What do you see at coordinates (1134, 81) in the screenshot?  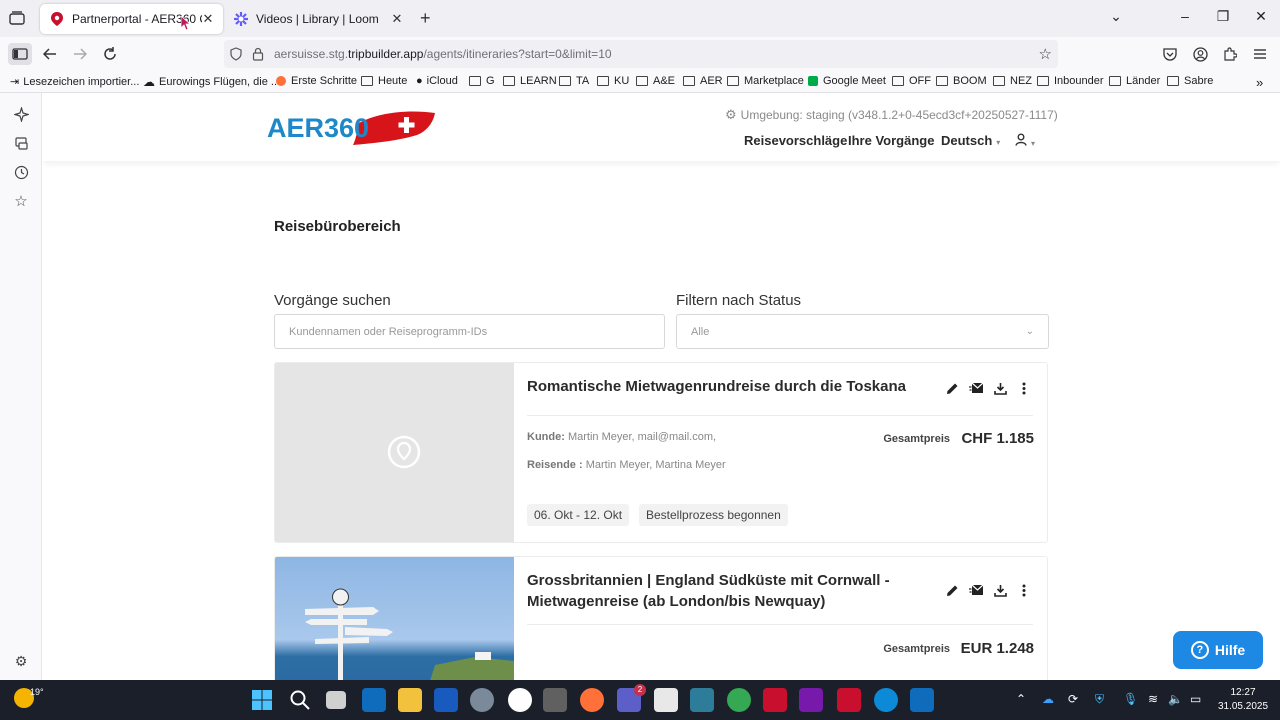 I see `bookmark-laender: Länder` at bounding box center [1134, 81].